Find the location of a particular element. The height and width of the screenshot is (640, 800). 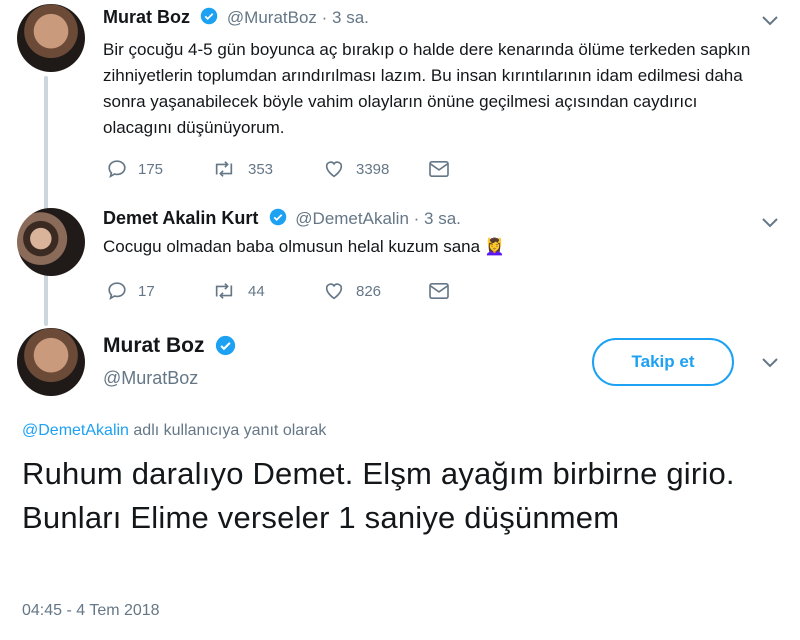

like-button: 826 is located at coordinates (351, 291).